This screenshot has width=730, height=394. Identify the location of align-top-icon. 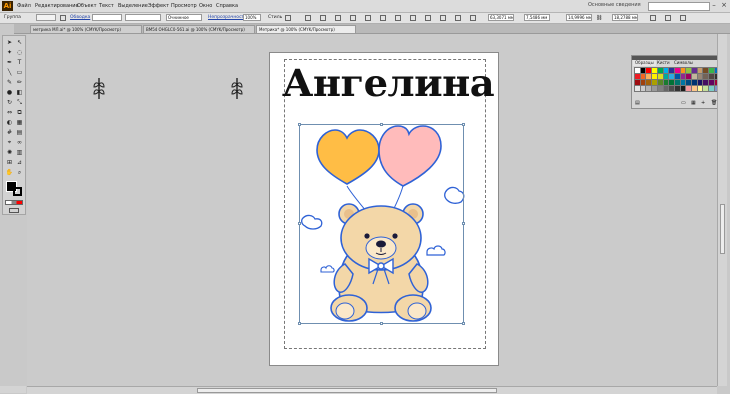
(368, 18).